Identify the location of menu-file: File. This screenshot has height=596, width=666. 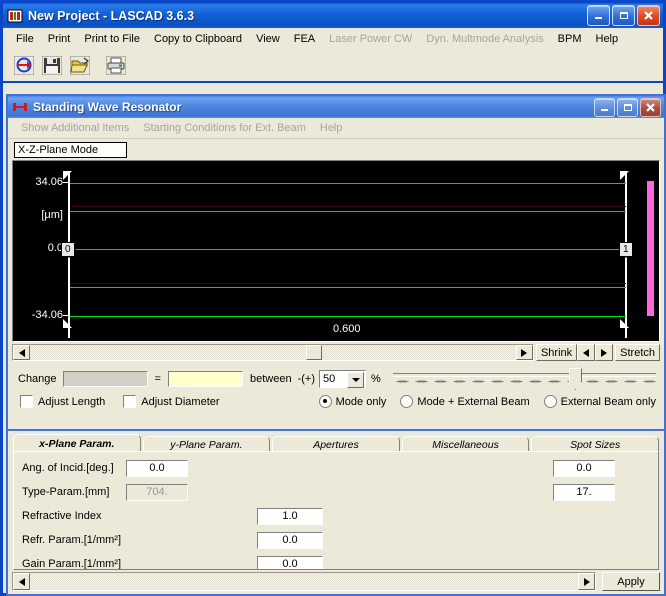
(25, 39).